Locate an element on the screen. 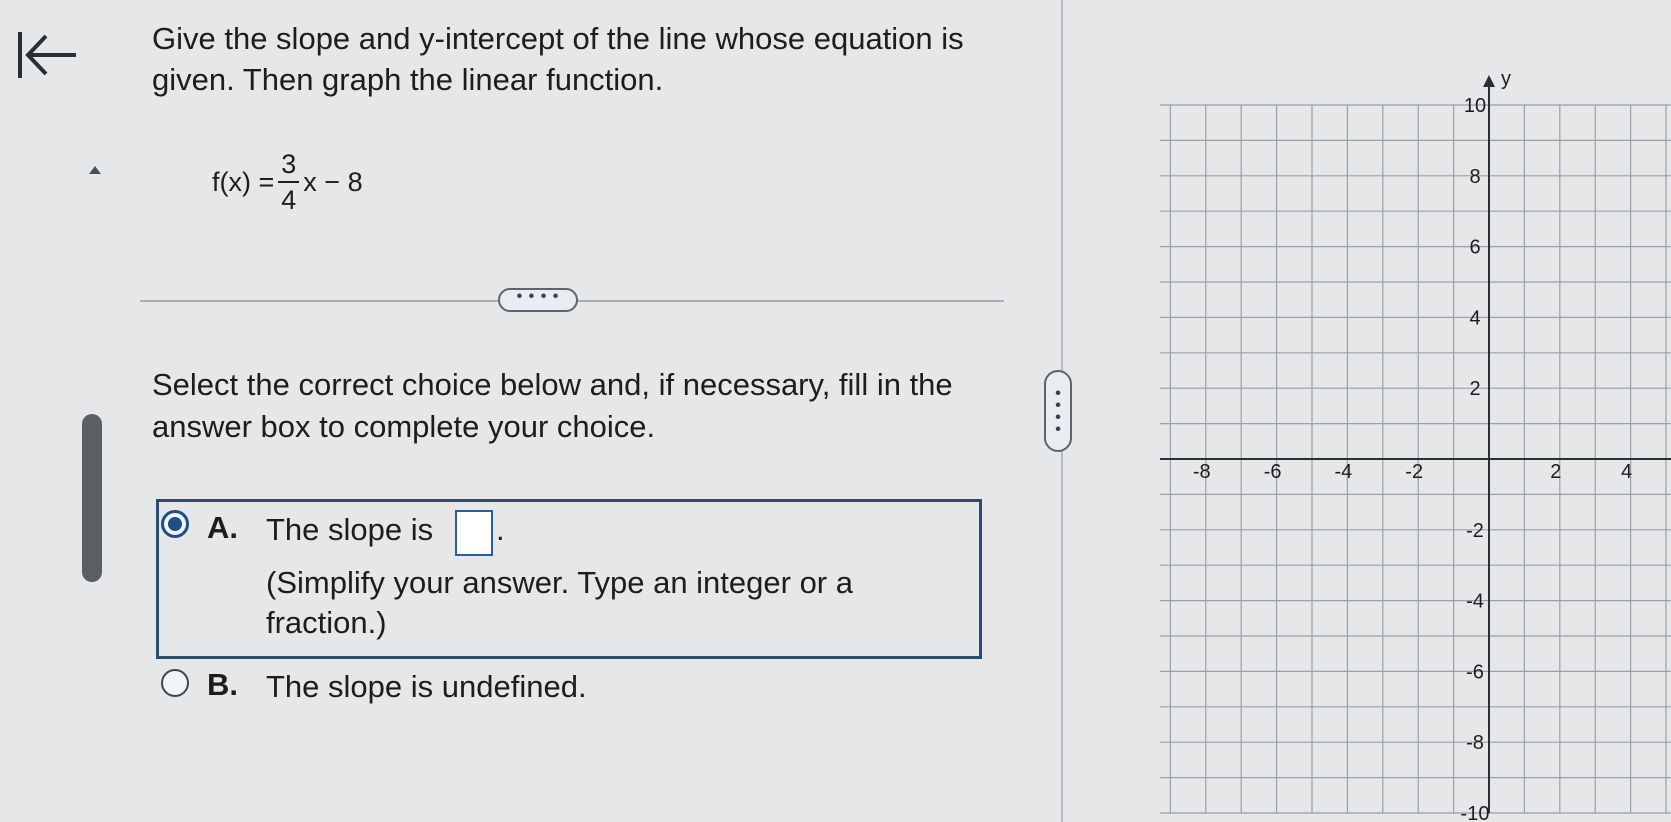 This screenshot has height=822, width=1671. y-axis-label: y is located at coordinates (1506, 79).